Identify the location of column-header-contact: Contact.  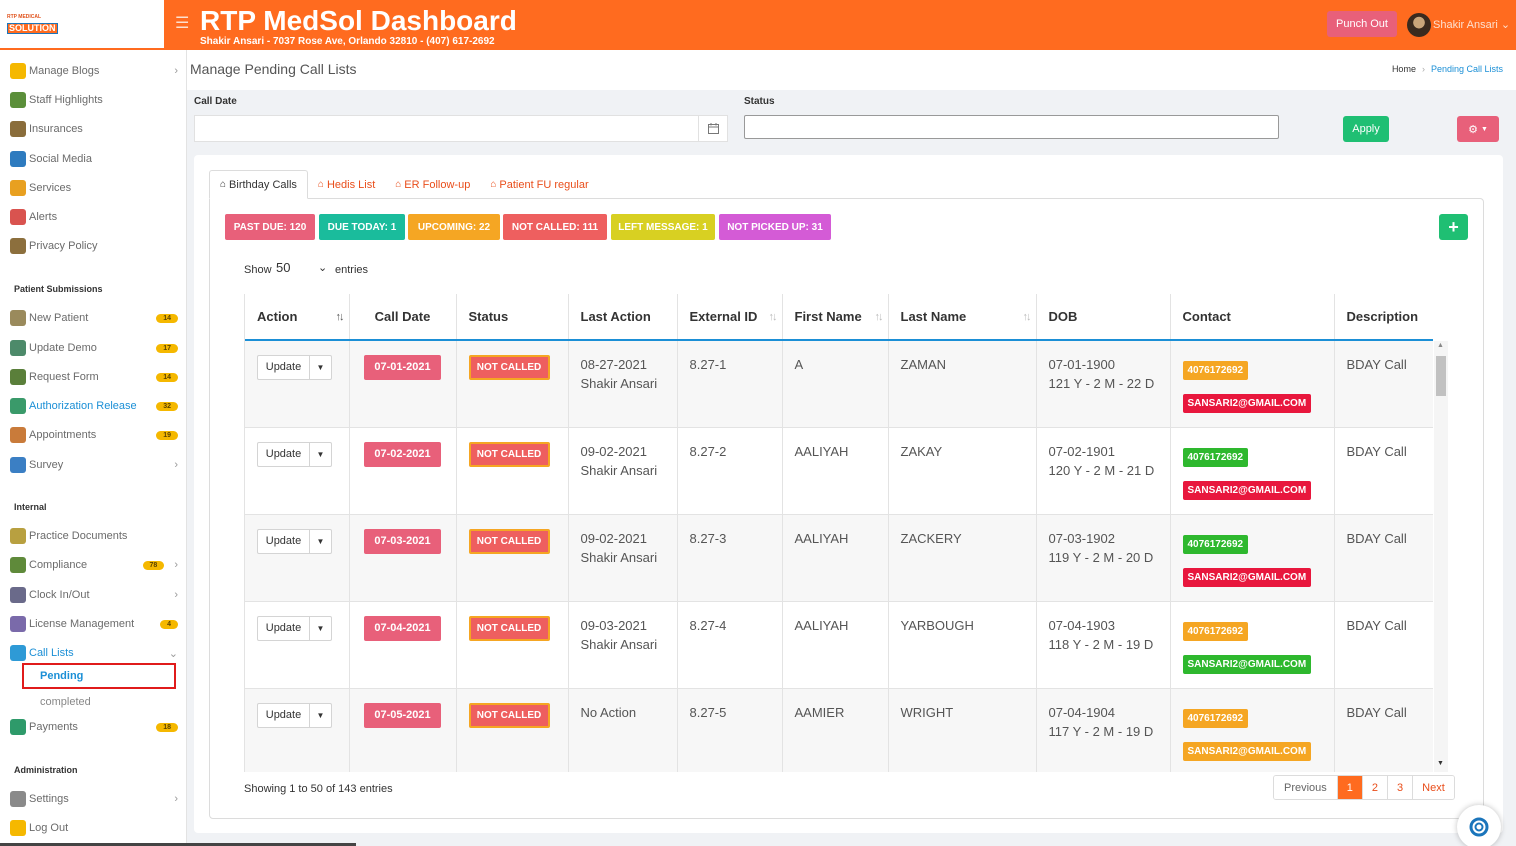
(1252, 317).